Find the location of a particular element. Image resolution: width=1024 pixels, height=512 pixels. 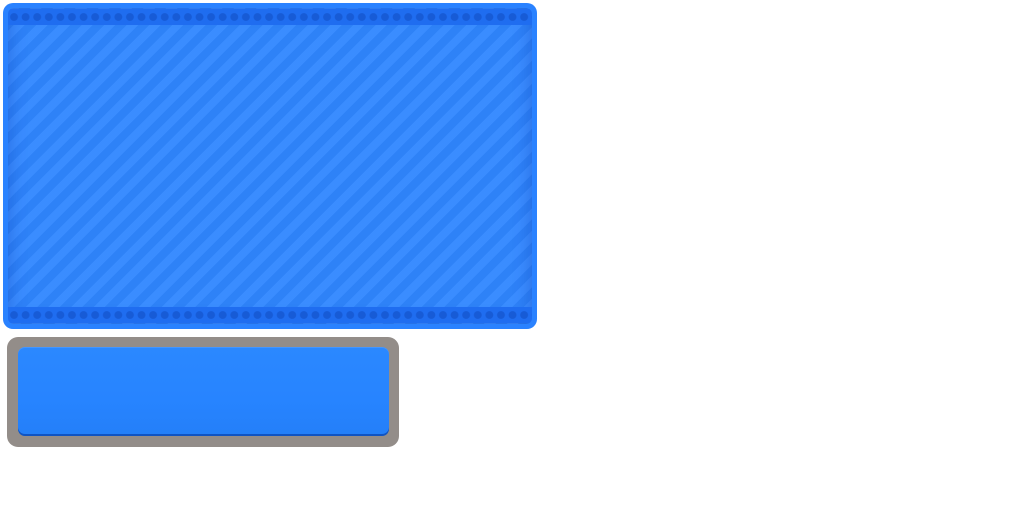

blue-button is located at coordinates (203, 392).